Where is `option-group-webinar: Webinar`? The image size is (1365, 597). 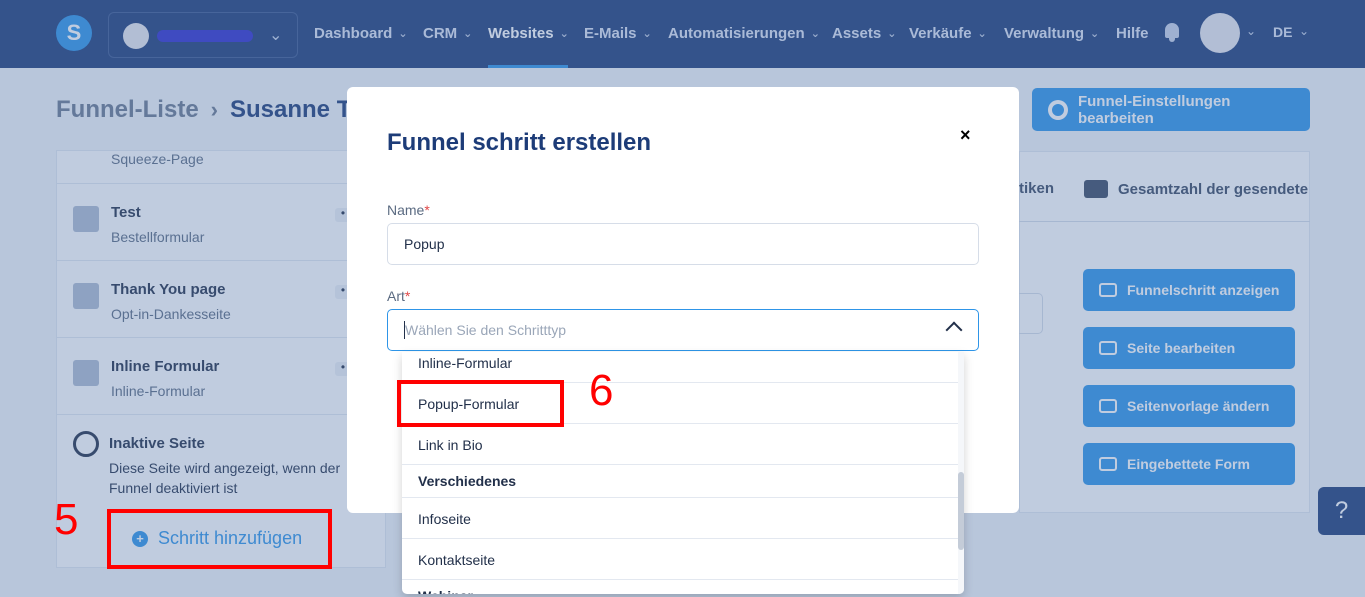
option-group-webinar: Webinar is located at coordinates (680, 587).